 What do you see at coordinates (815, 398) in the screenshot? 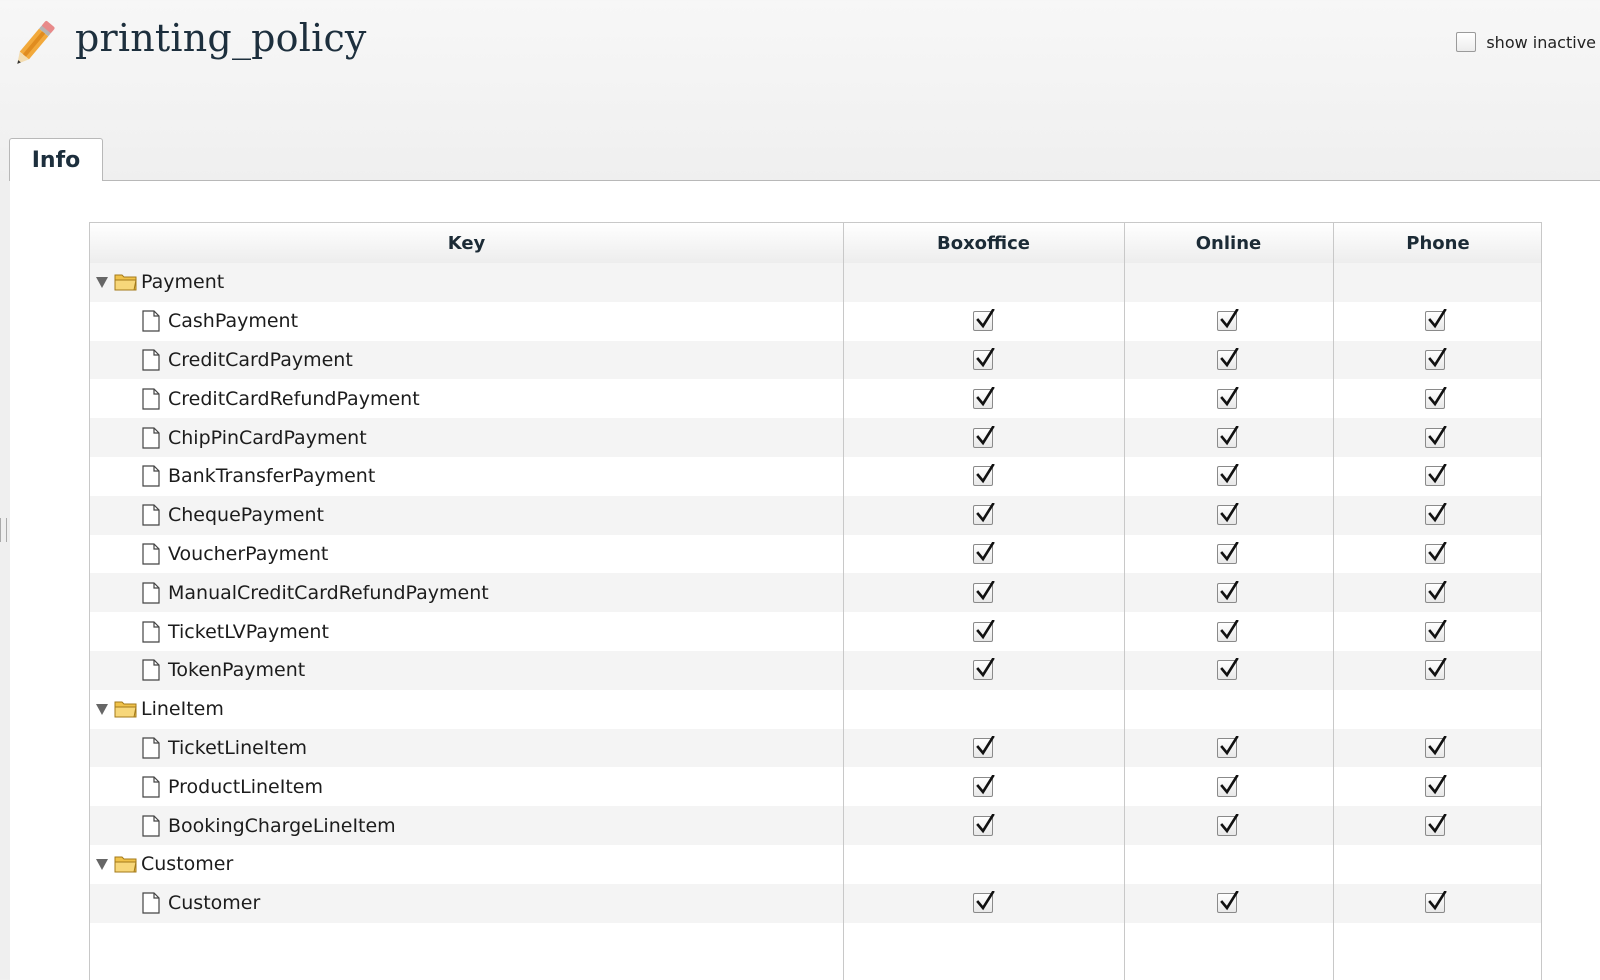
I see `tree-item-row: CreditCardRefundPayment` at bounding box center [815, 398].